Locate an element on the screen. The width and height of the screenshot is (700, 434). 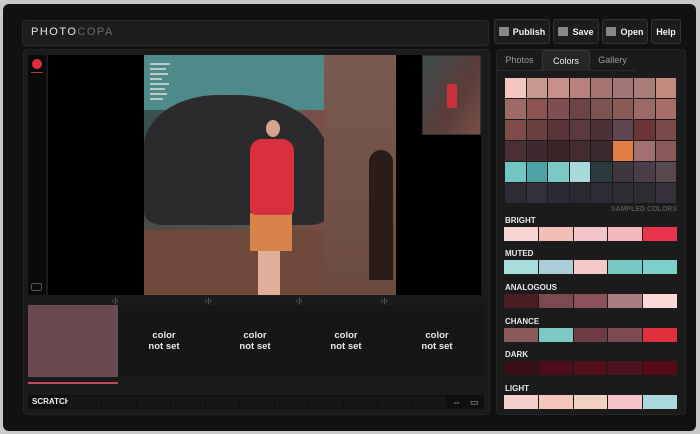
swatch-slot-2: color not set is located at coordinates (164, 341).